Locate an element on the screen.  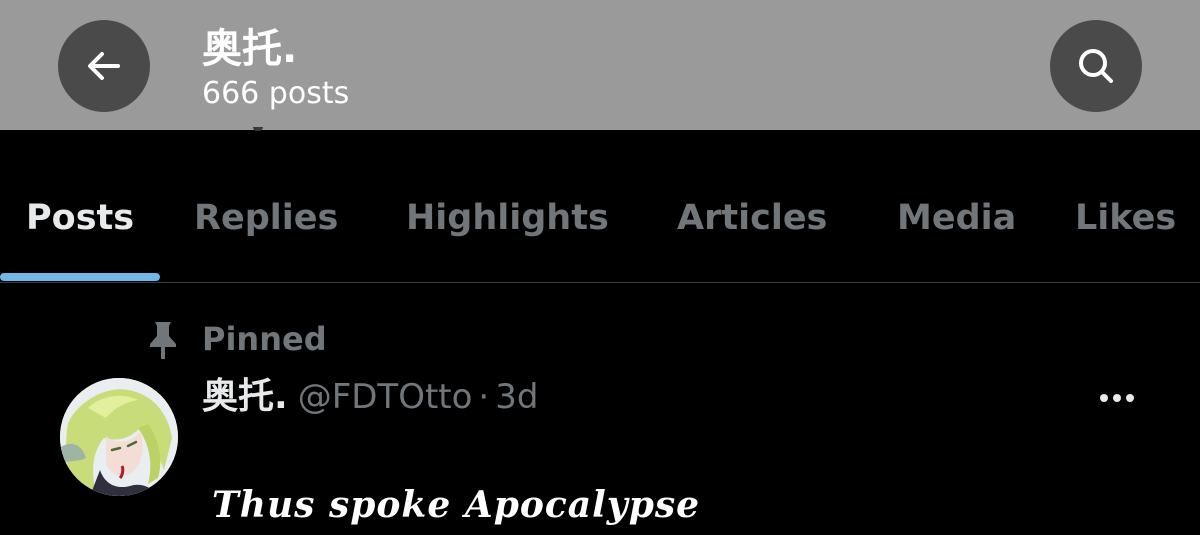
tab-articles: Articles is located at coordinates (752, 218).